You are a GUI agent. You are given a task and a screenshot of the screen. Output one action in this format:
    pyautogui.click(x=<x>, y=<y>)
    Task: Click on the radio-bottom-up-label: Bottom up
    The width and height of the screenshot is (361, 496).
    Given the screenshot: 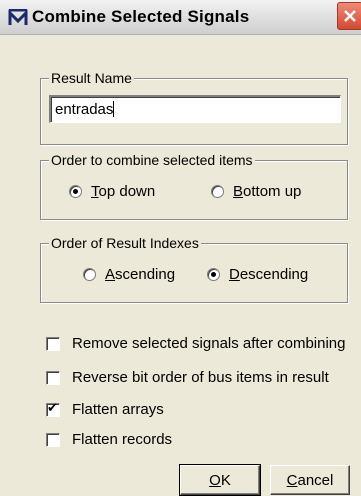 What is the action you would take?
    pyautogui.click(x=267, y=191)
    